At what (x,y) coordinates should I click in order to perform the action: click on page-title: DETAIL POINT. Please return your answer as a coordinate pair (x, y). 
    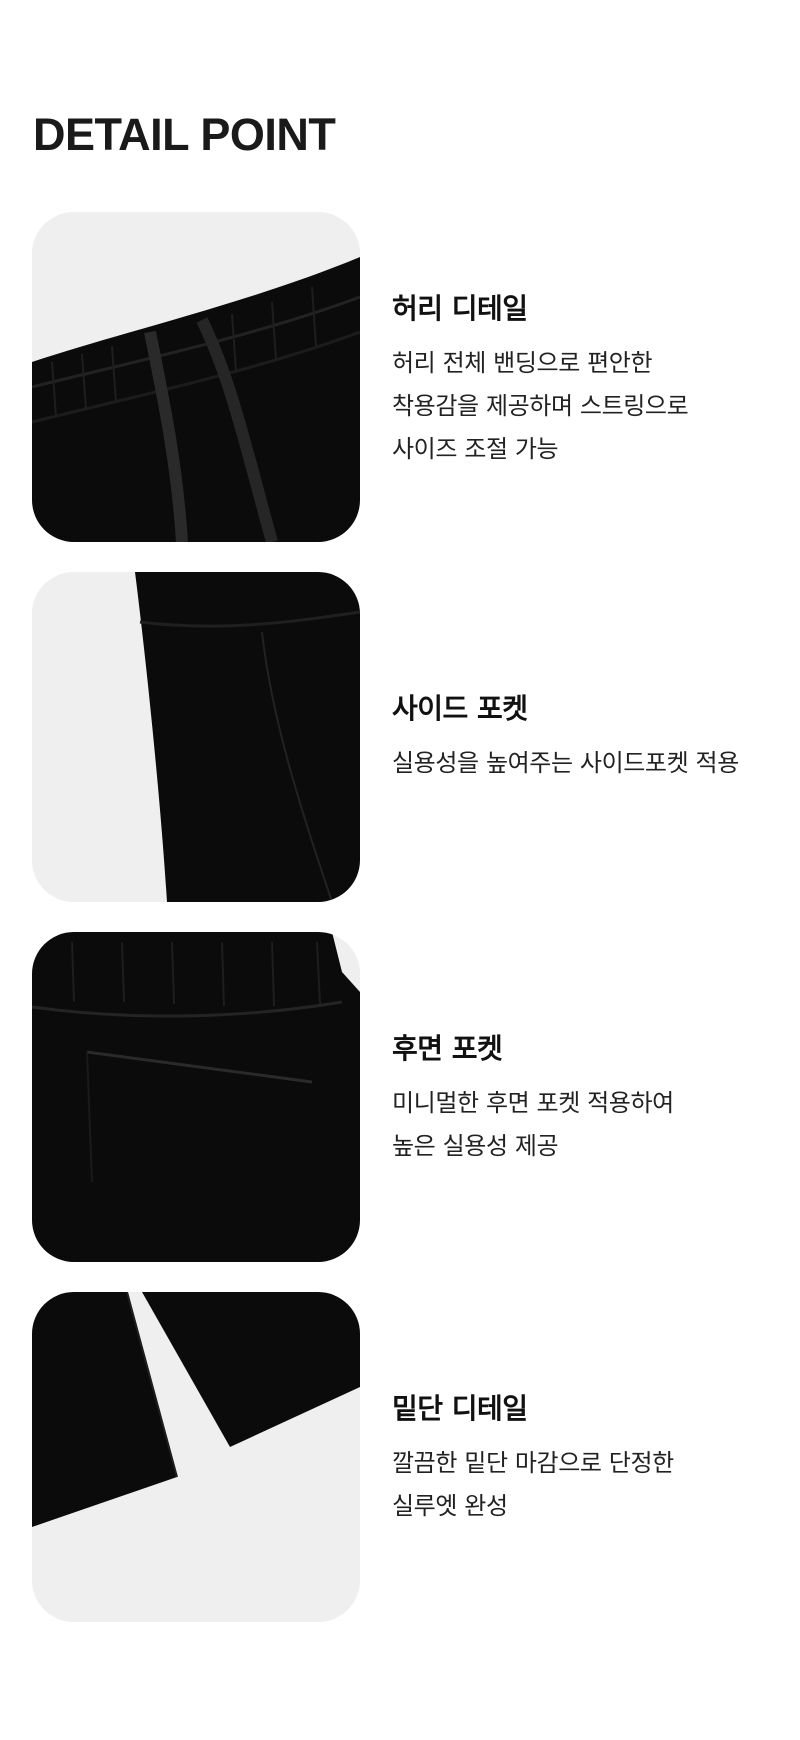
    Looking at the image, I should click on (184, 134).